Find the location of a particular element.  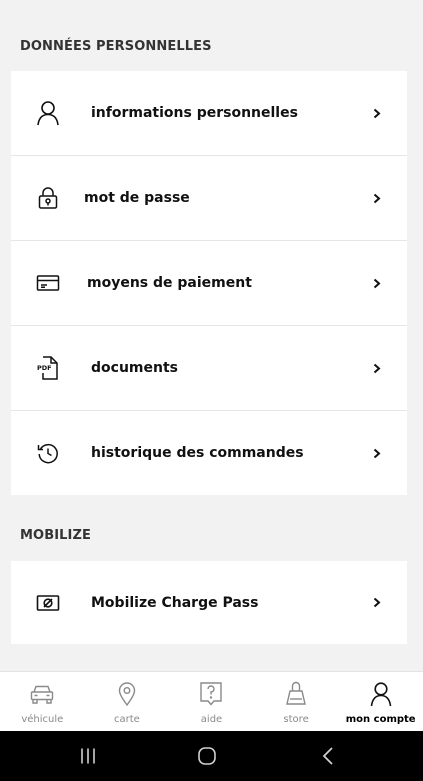

row-label: mot de passe is located at coordinates (137, 198).